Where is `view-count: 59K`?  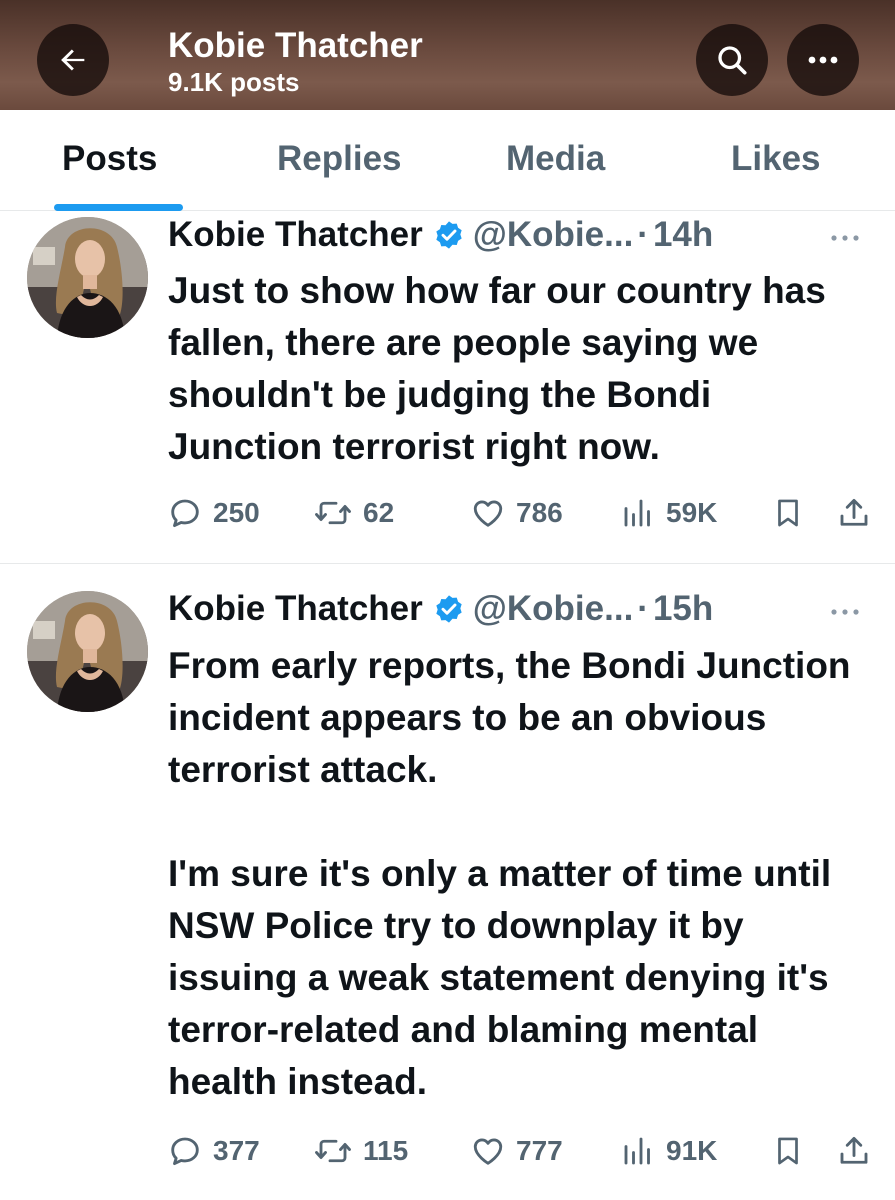 view-count: 59K is located at coordinates (692, 512).